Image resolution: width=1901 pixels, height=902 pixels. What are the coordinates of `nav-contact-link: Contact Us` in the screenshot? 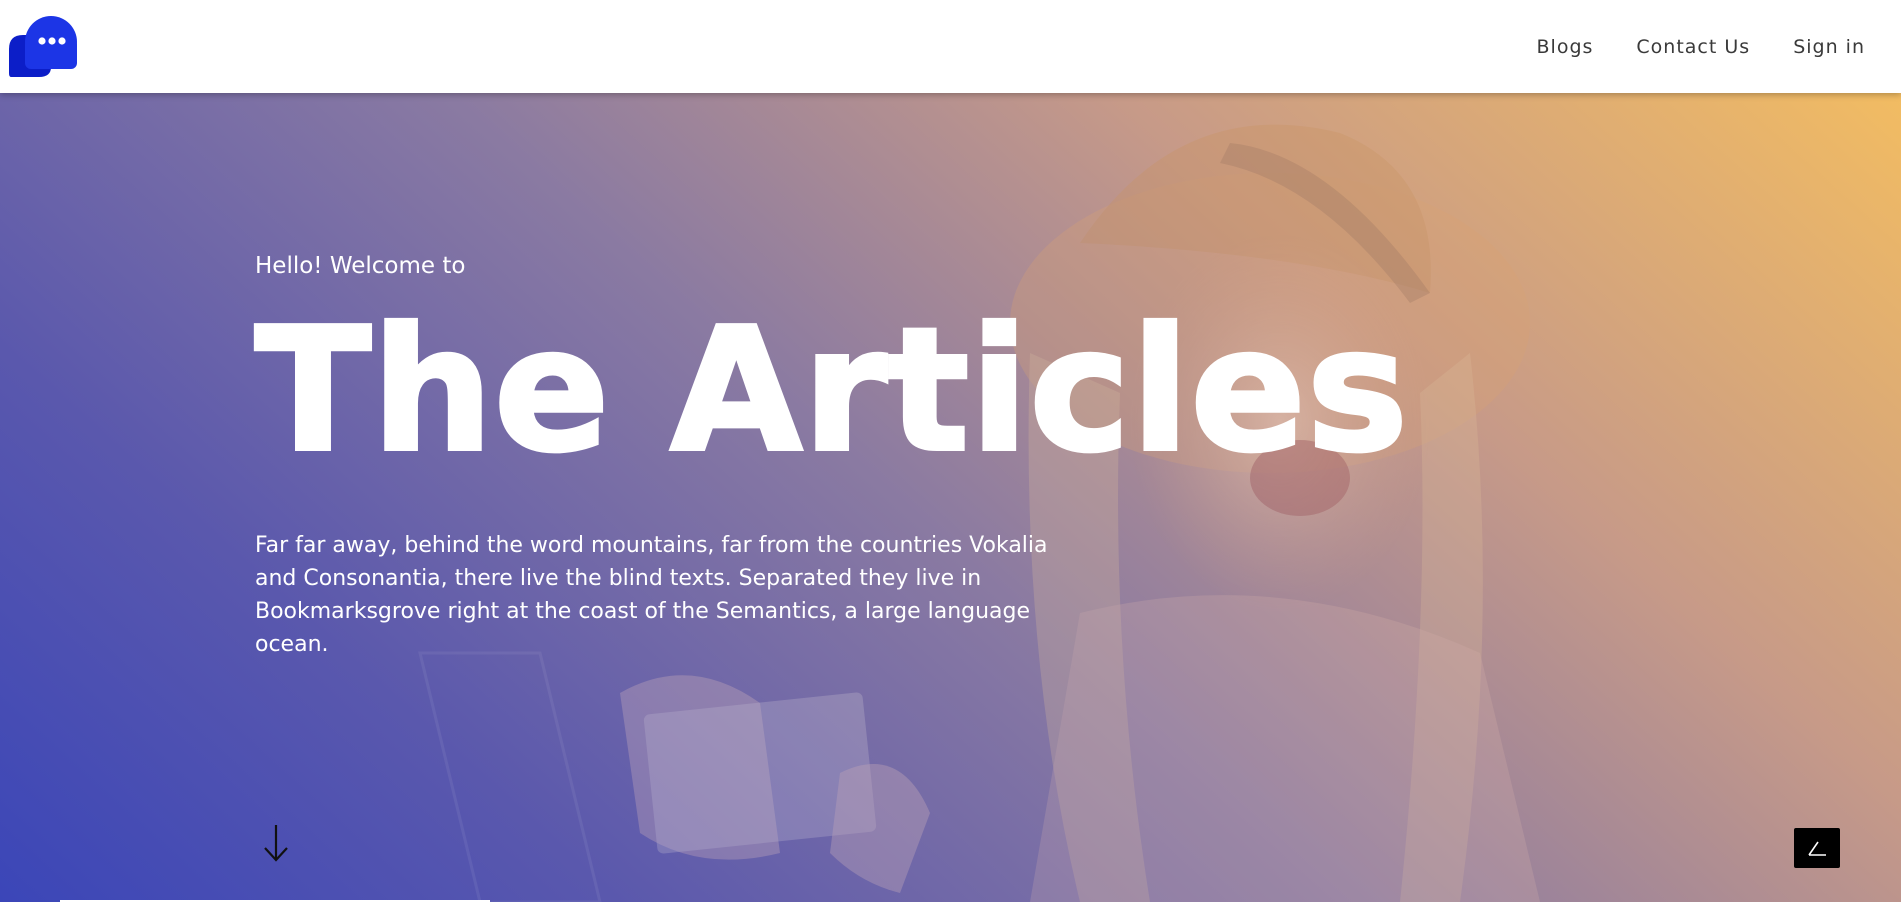 It's located at (1693, 47).